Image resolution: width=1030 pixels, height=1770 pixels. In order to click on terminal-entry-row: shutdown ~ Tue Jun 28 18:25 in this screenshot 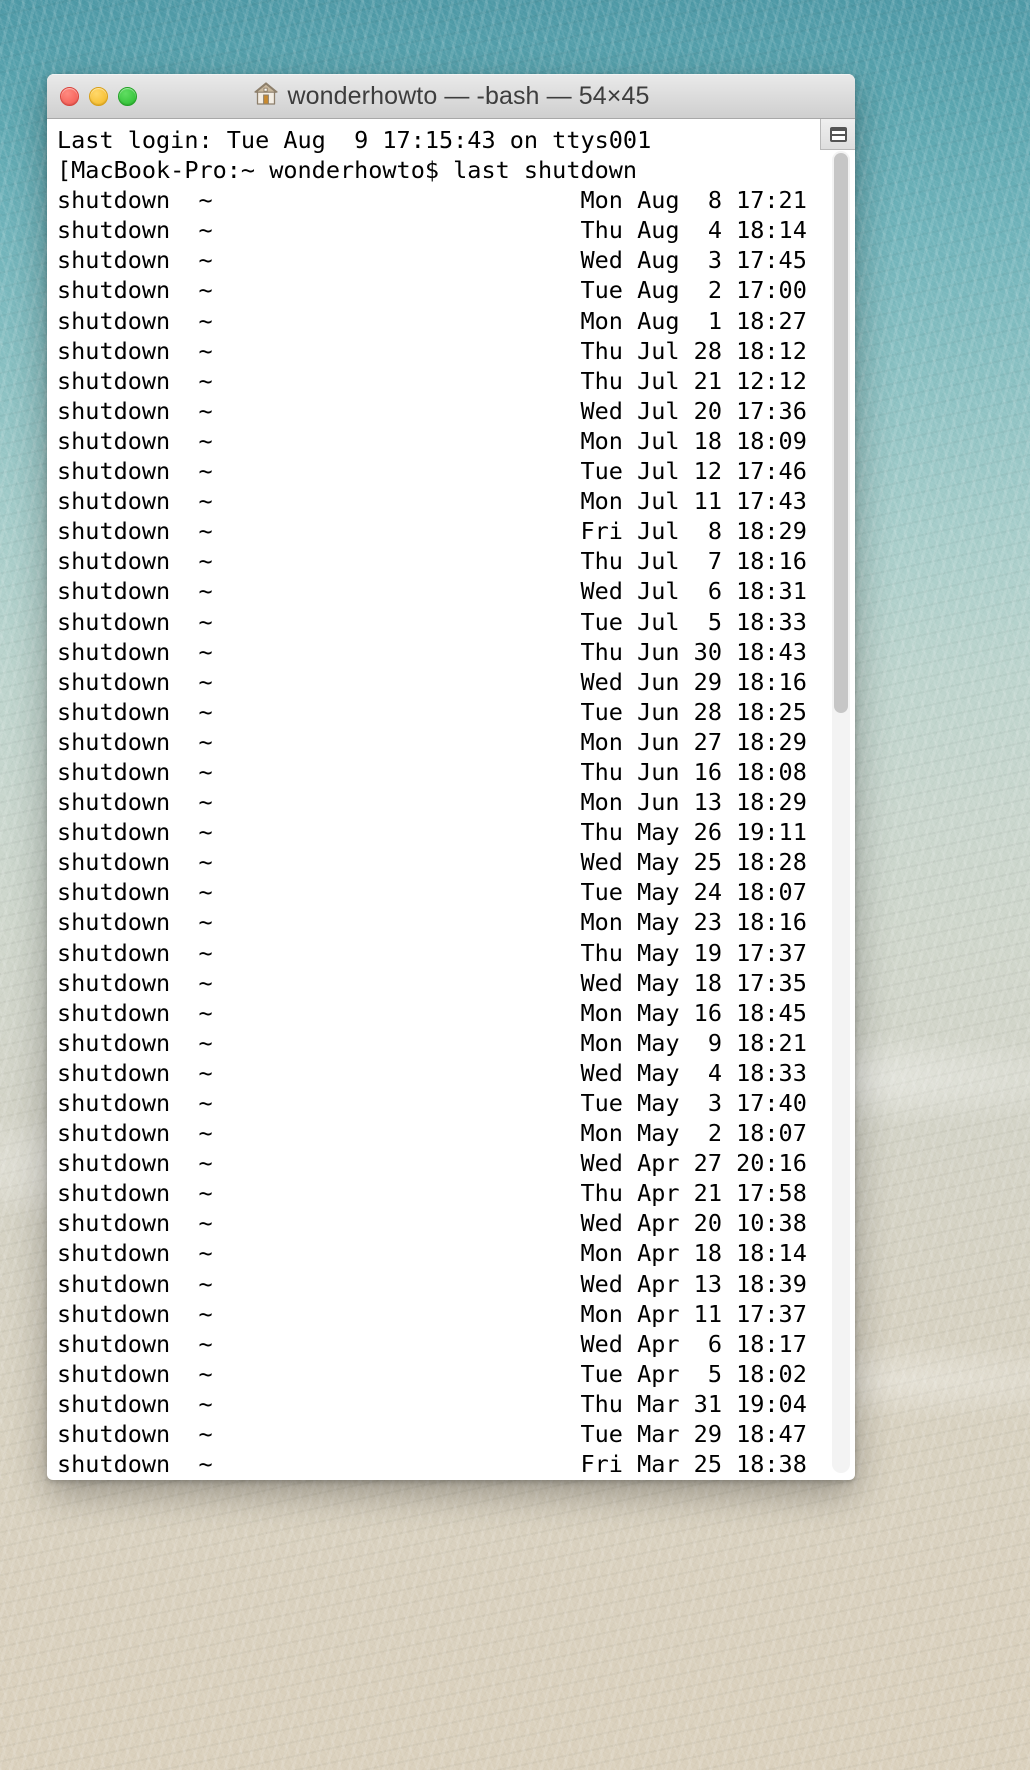, I will do `click(432, 711)`.